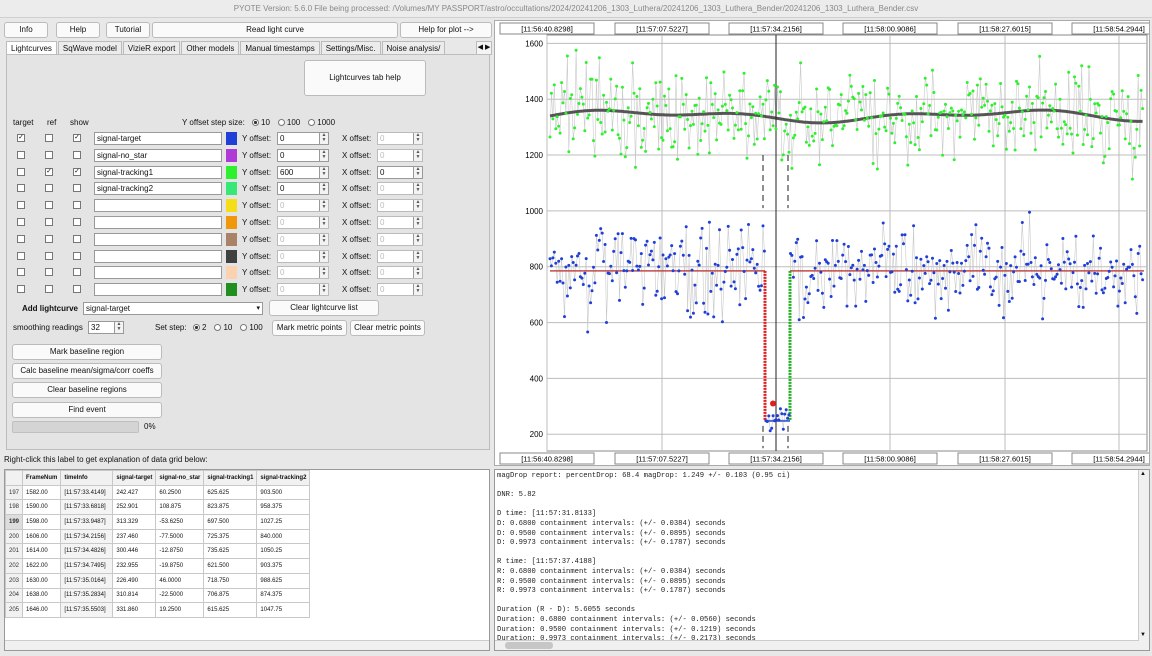  Describe the element at coordinates (151, 48) in the screenshot. I see `tab-2: VizieR export` at that location.